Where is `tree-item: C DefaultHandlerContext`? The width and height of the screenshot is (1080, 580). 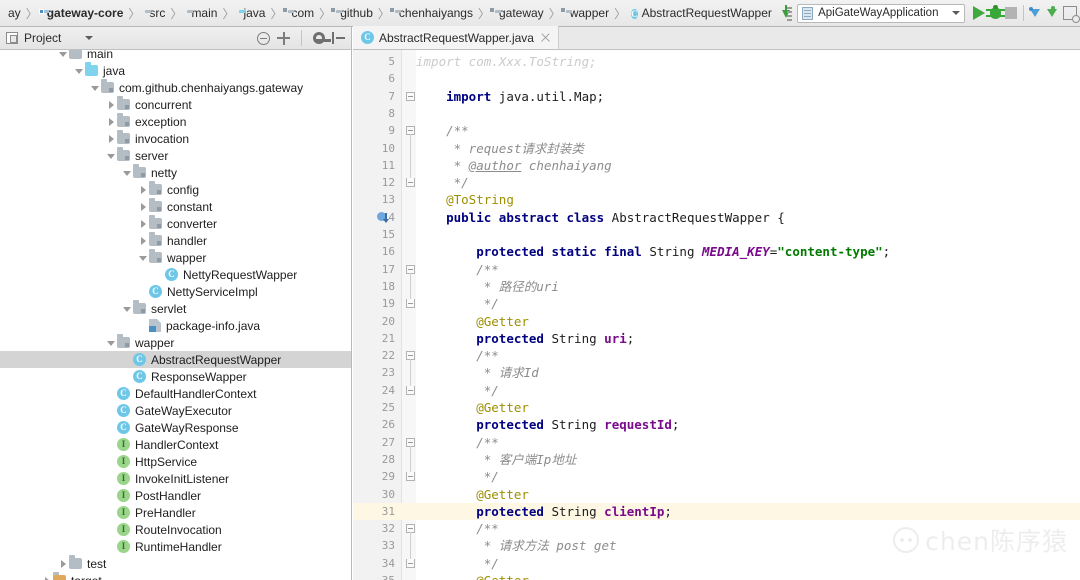 tree-item: C DefaultHandlerContext is located at coordinates (175, 393).